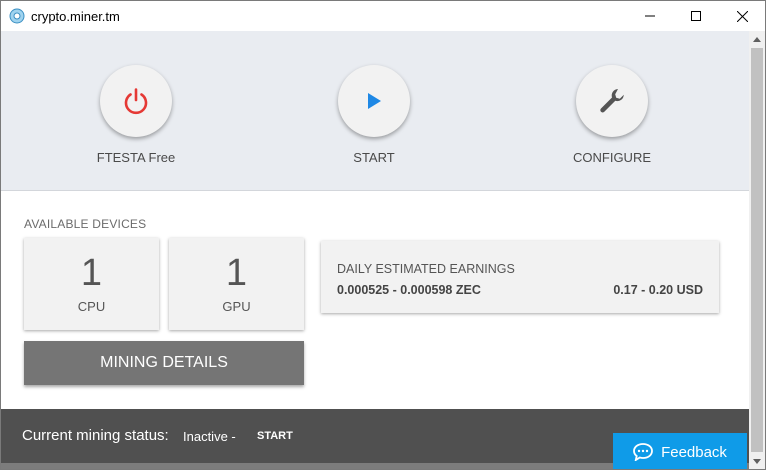 This screenshot has width=766, height=470. I want to click on scroll-up-button, so click(757, 39).